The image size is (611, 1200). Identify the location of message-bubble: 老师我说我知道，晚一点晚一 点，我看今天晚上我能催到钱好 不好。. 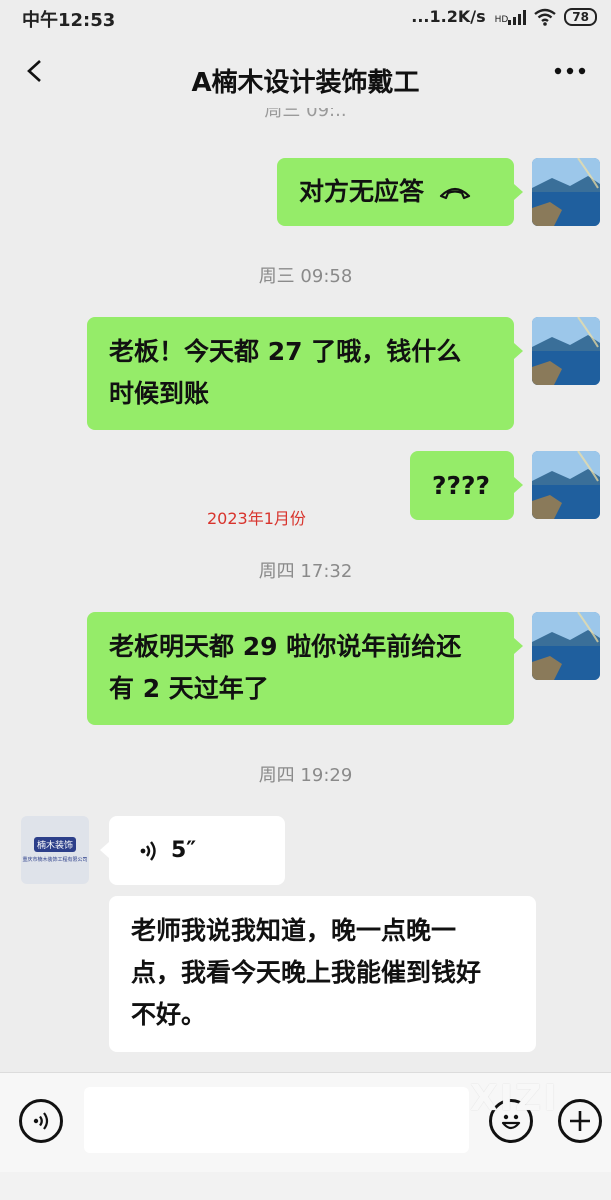
(322, 974).